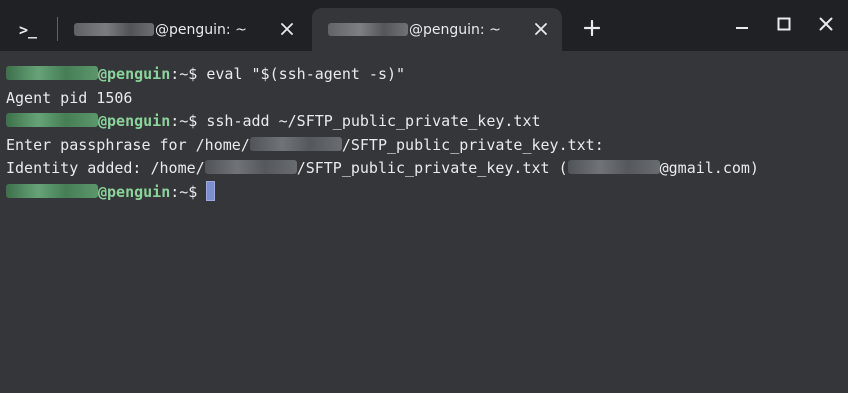 This screenshot has height=393, width=848. What do you see at coordinates (69, 97) in the screenshot?
I see `output-text: Agent pid 1506` at bounding box center [69, 97].